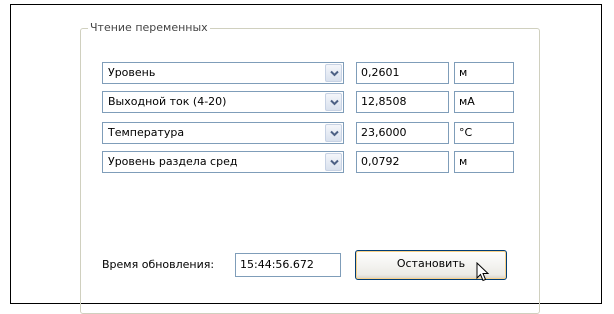 This screenshot has height=314, width=614. I want to click on variable-select-value: Уровень раздела сред, so click(173, 161).